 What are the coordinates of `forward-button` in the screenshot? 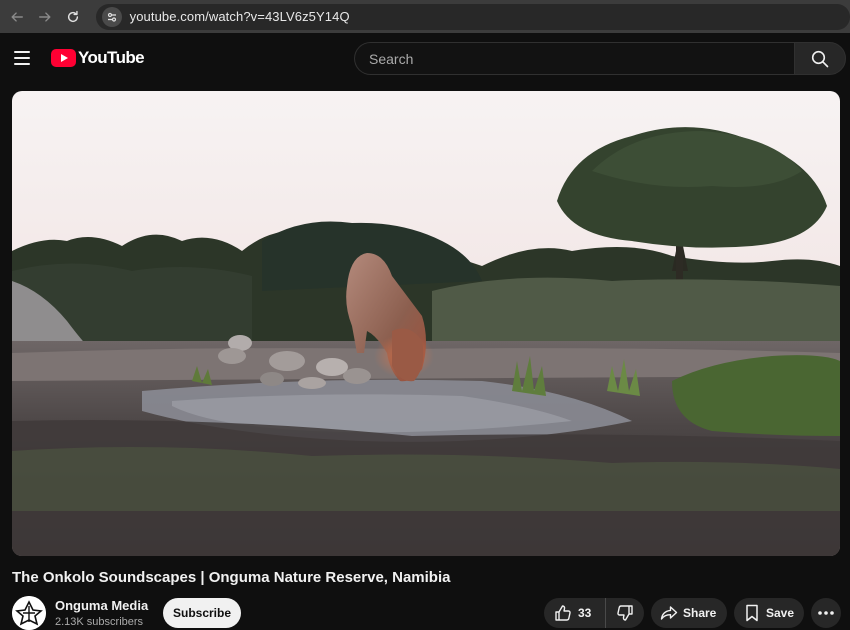 It's located at (45, 17).